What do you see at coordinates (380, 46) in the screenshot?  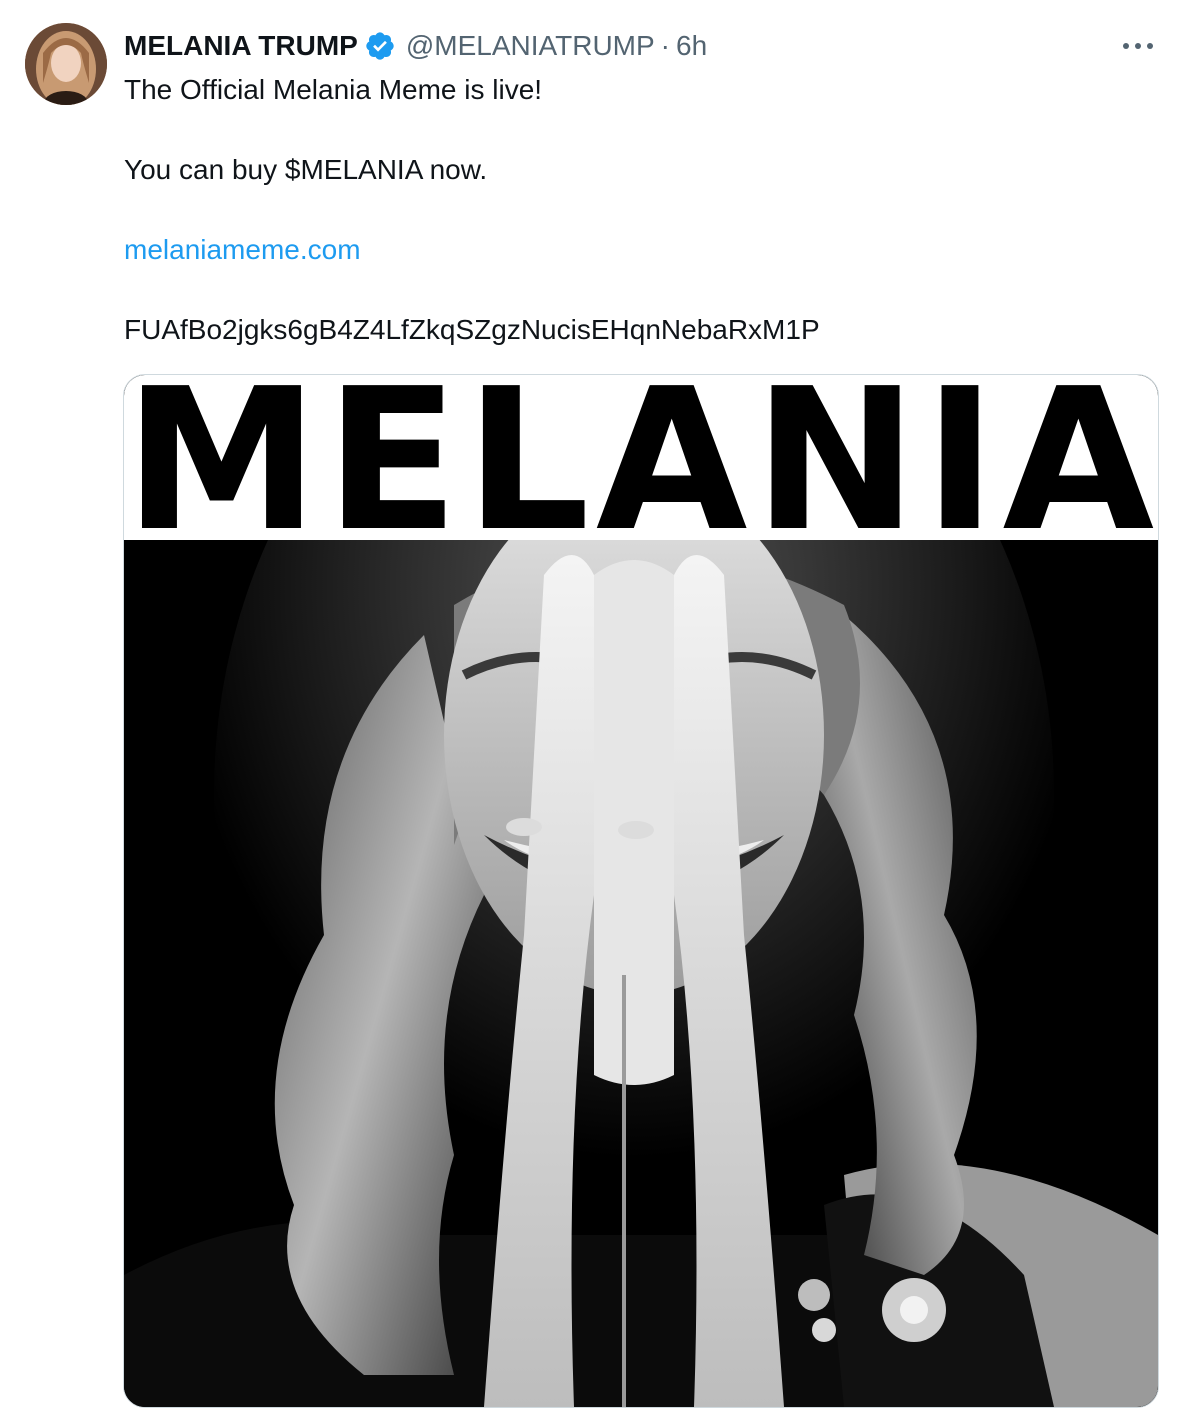 I see `verified-badge-icon` at bounding box center [380, 46].